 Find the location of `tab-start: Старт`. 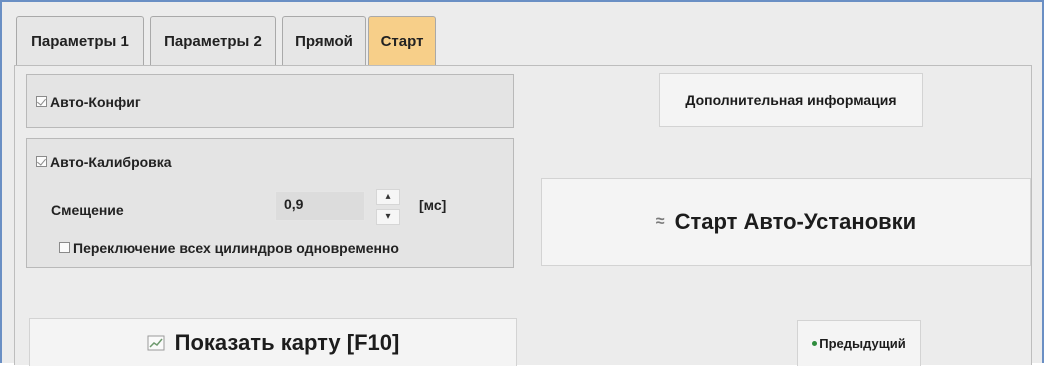

tab-start: Старт is located at coordinates (402, 41).